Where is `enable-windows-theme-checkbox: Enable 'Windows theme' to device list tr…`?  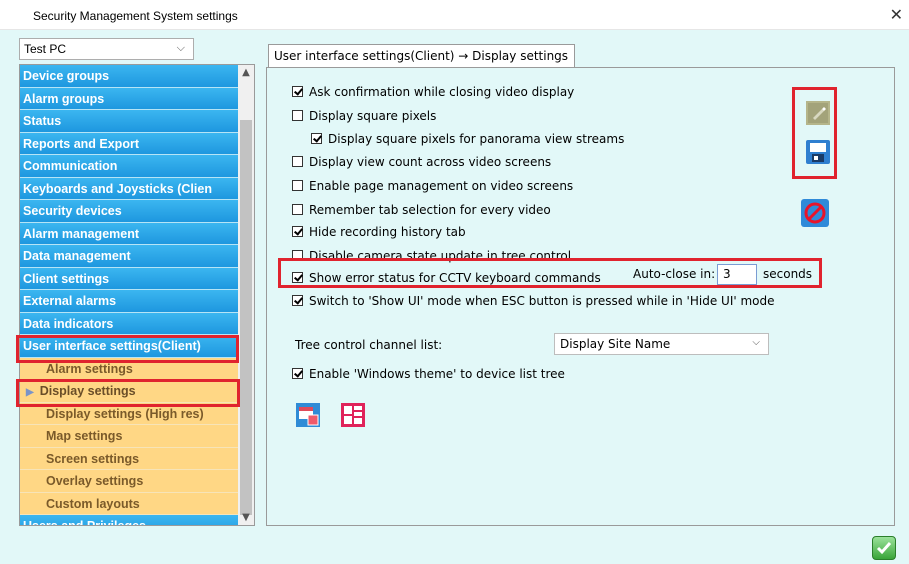
enable-windows-theme-checkbox: Enable 'Windows theme' to device list tr… is located at coordinates (428, 376).